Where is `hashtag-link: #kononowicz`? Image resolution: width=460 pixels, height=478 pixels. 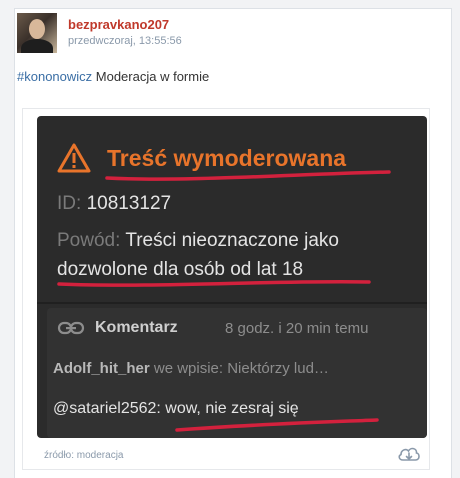 hashtag-link: #kononowicz is located at coordinates (54, 76).